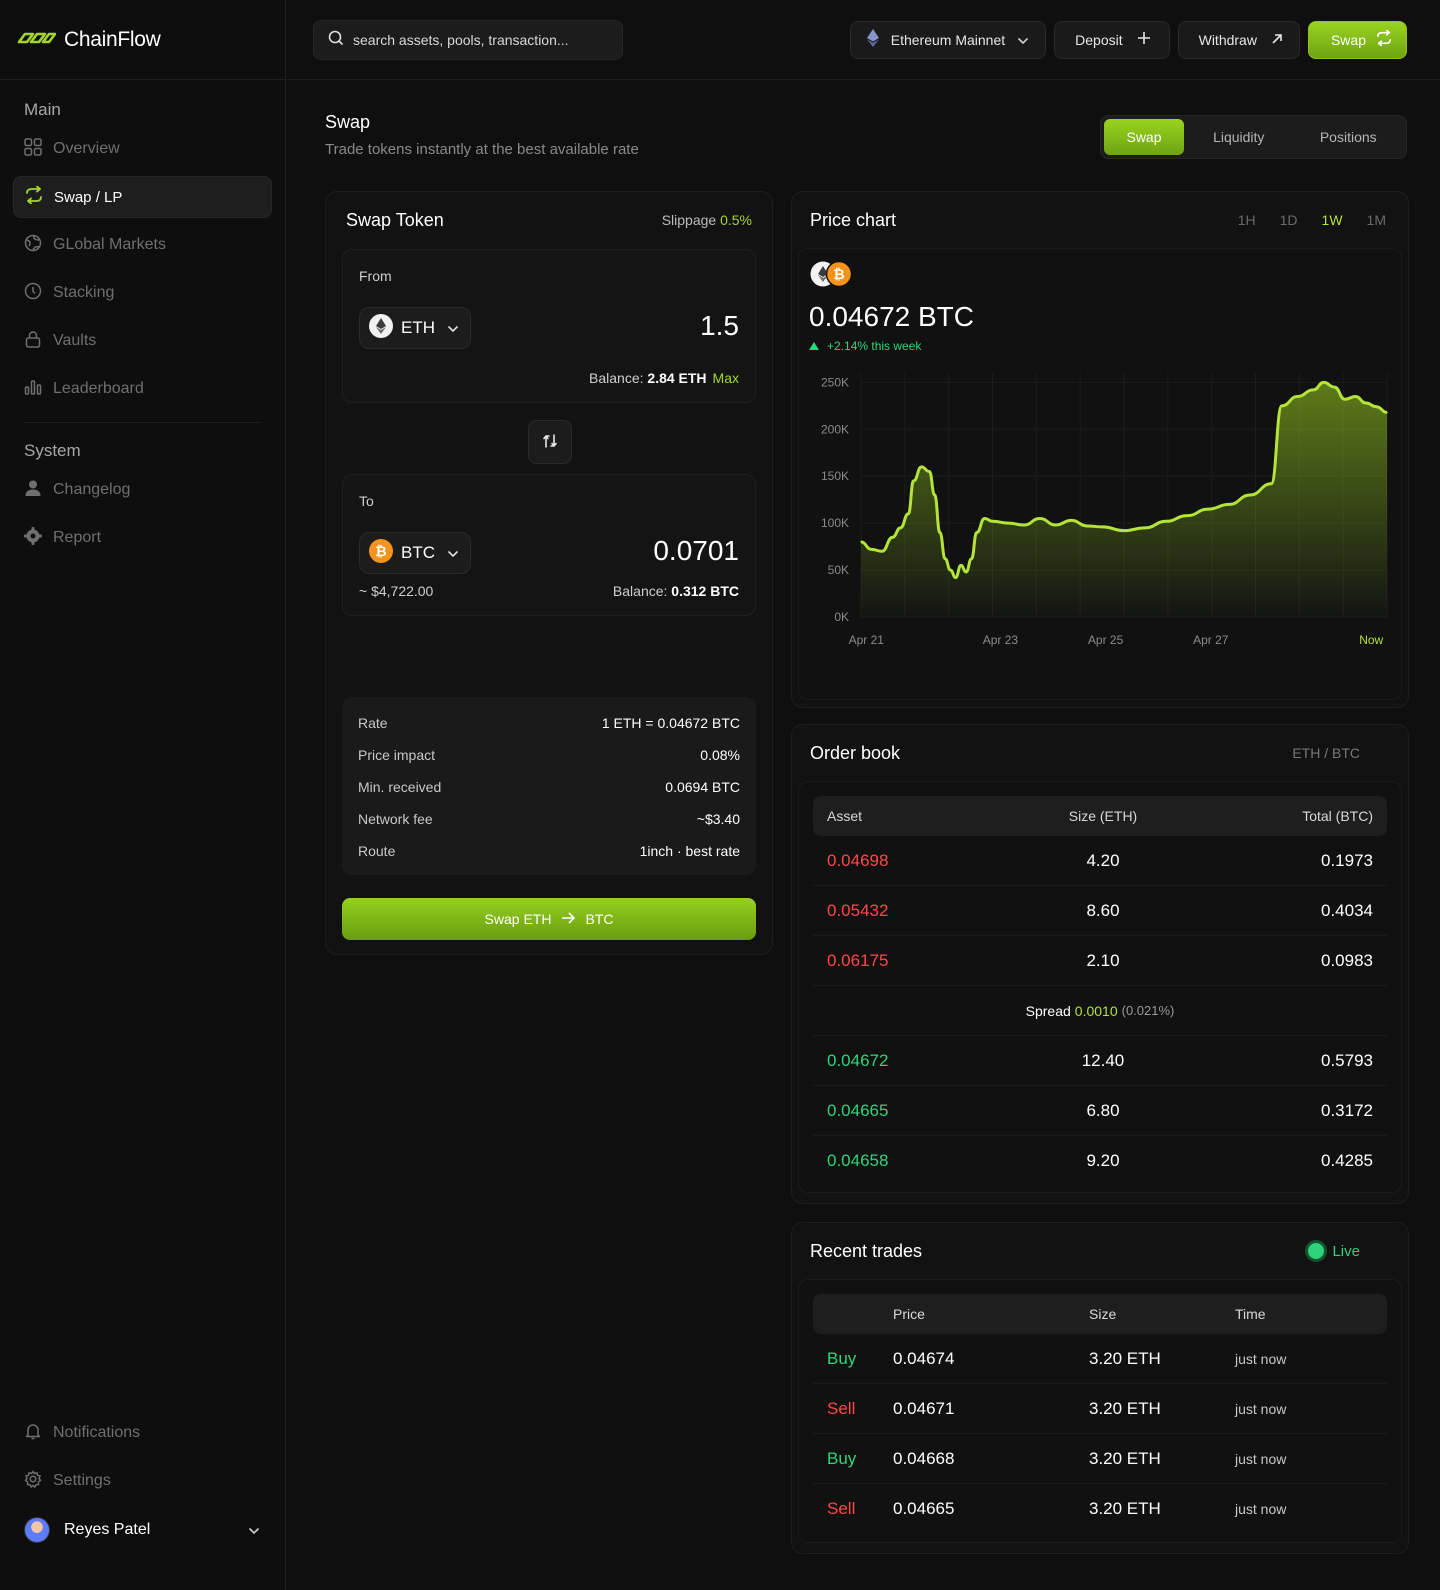 The width and height of the screenshot is (1440, 1590). I want to click on detail-row-route: Route 1inch · best rate, so click(549, 851).